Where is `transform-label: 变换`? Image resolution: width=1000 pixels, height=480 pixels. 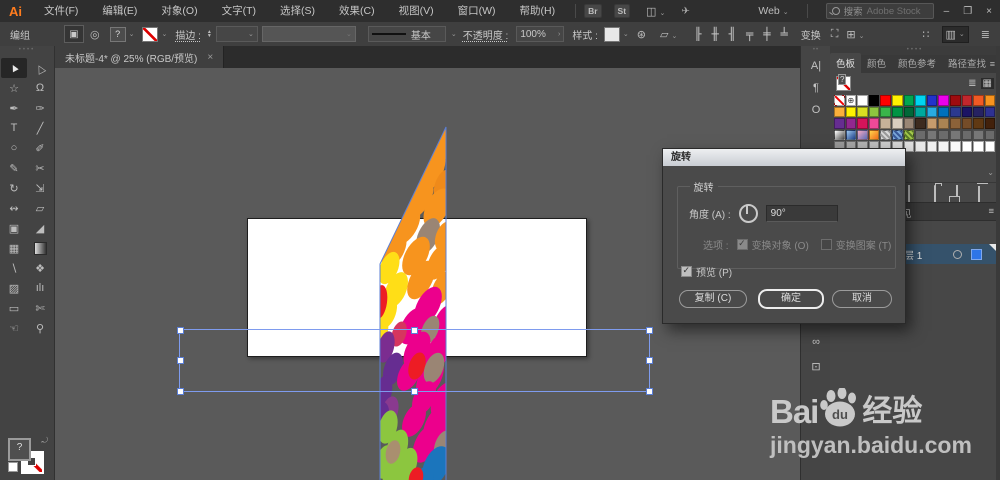
transform-label: 变换 is located at coordinates (811, 34).